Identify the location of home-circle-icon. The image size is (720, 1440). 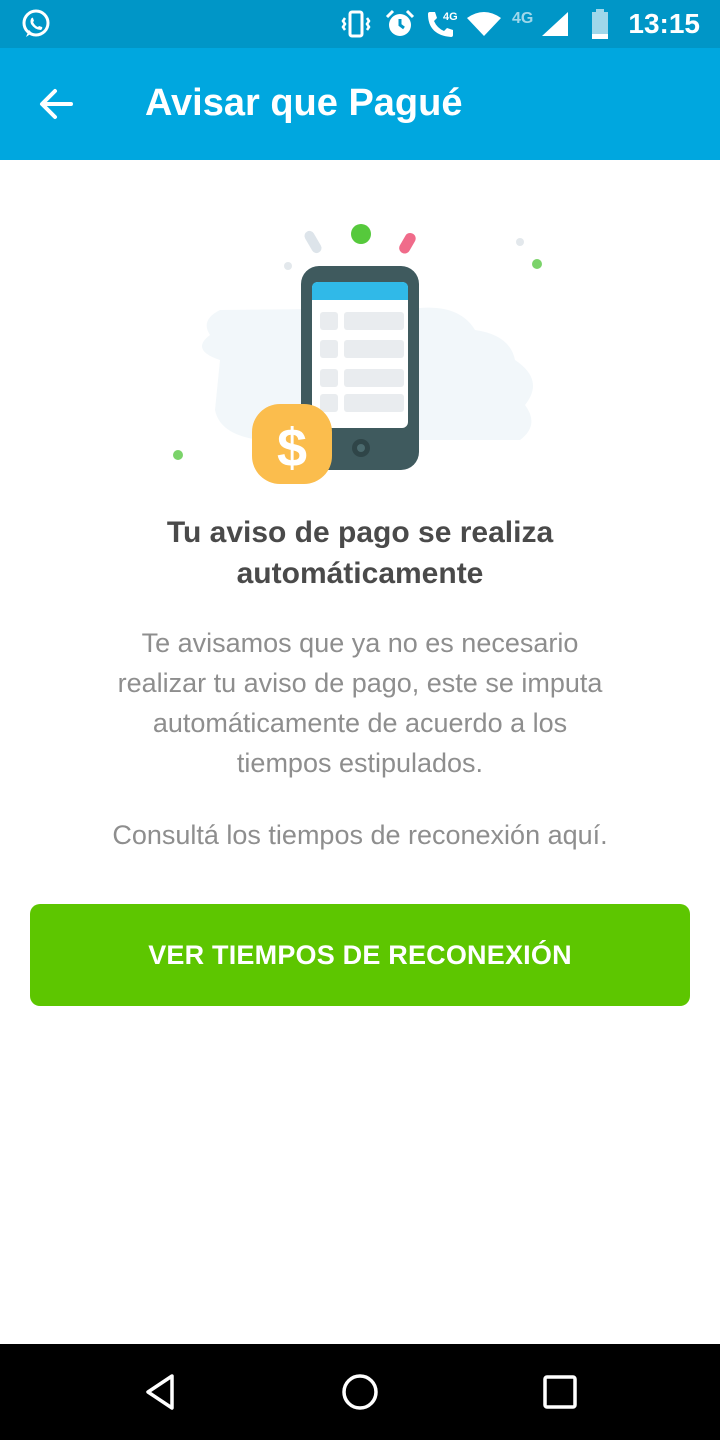
(360, 1392).